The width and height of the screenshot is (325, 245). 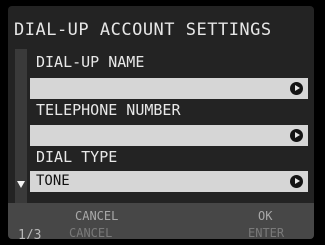 I want to click on dial-type-field: TONE, so click(x=169, y=181).